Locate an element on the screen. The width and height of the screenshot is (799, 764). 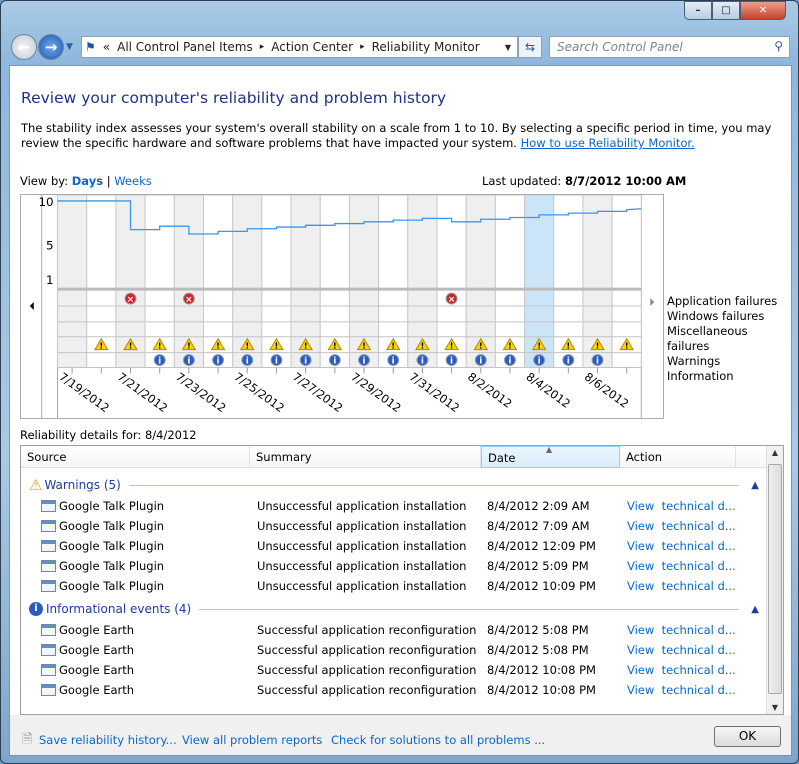
last-updated-value: 8/7/2012 10:00 AM is located at coordinates (625, 181).